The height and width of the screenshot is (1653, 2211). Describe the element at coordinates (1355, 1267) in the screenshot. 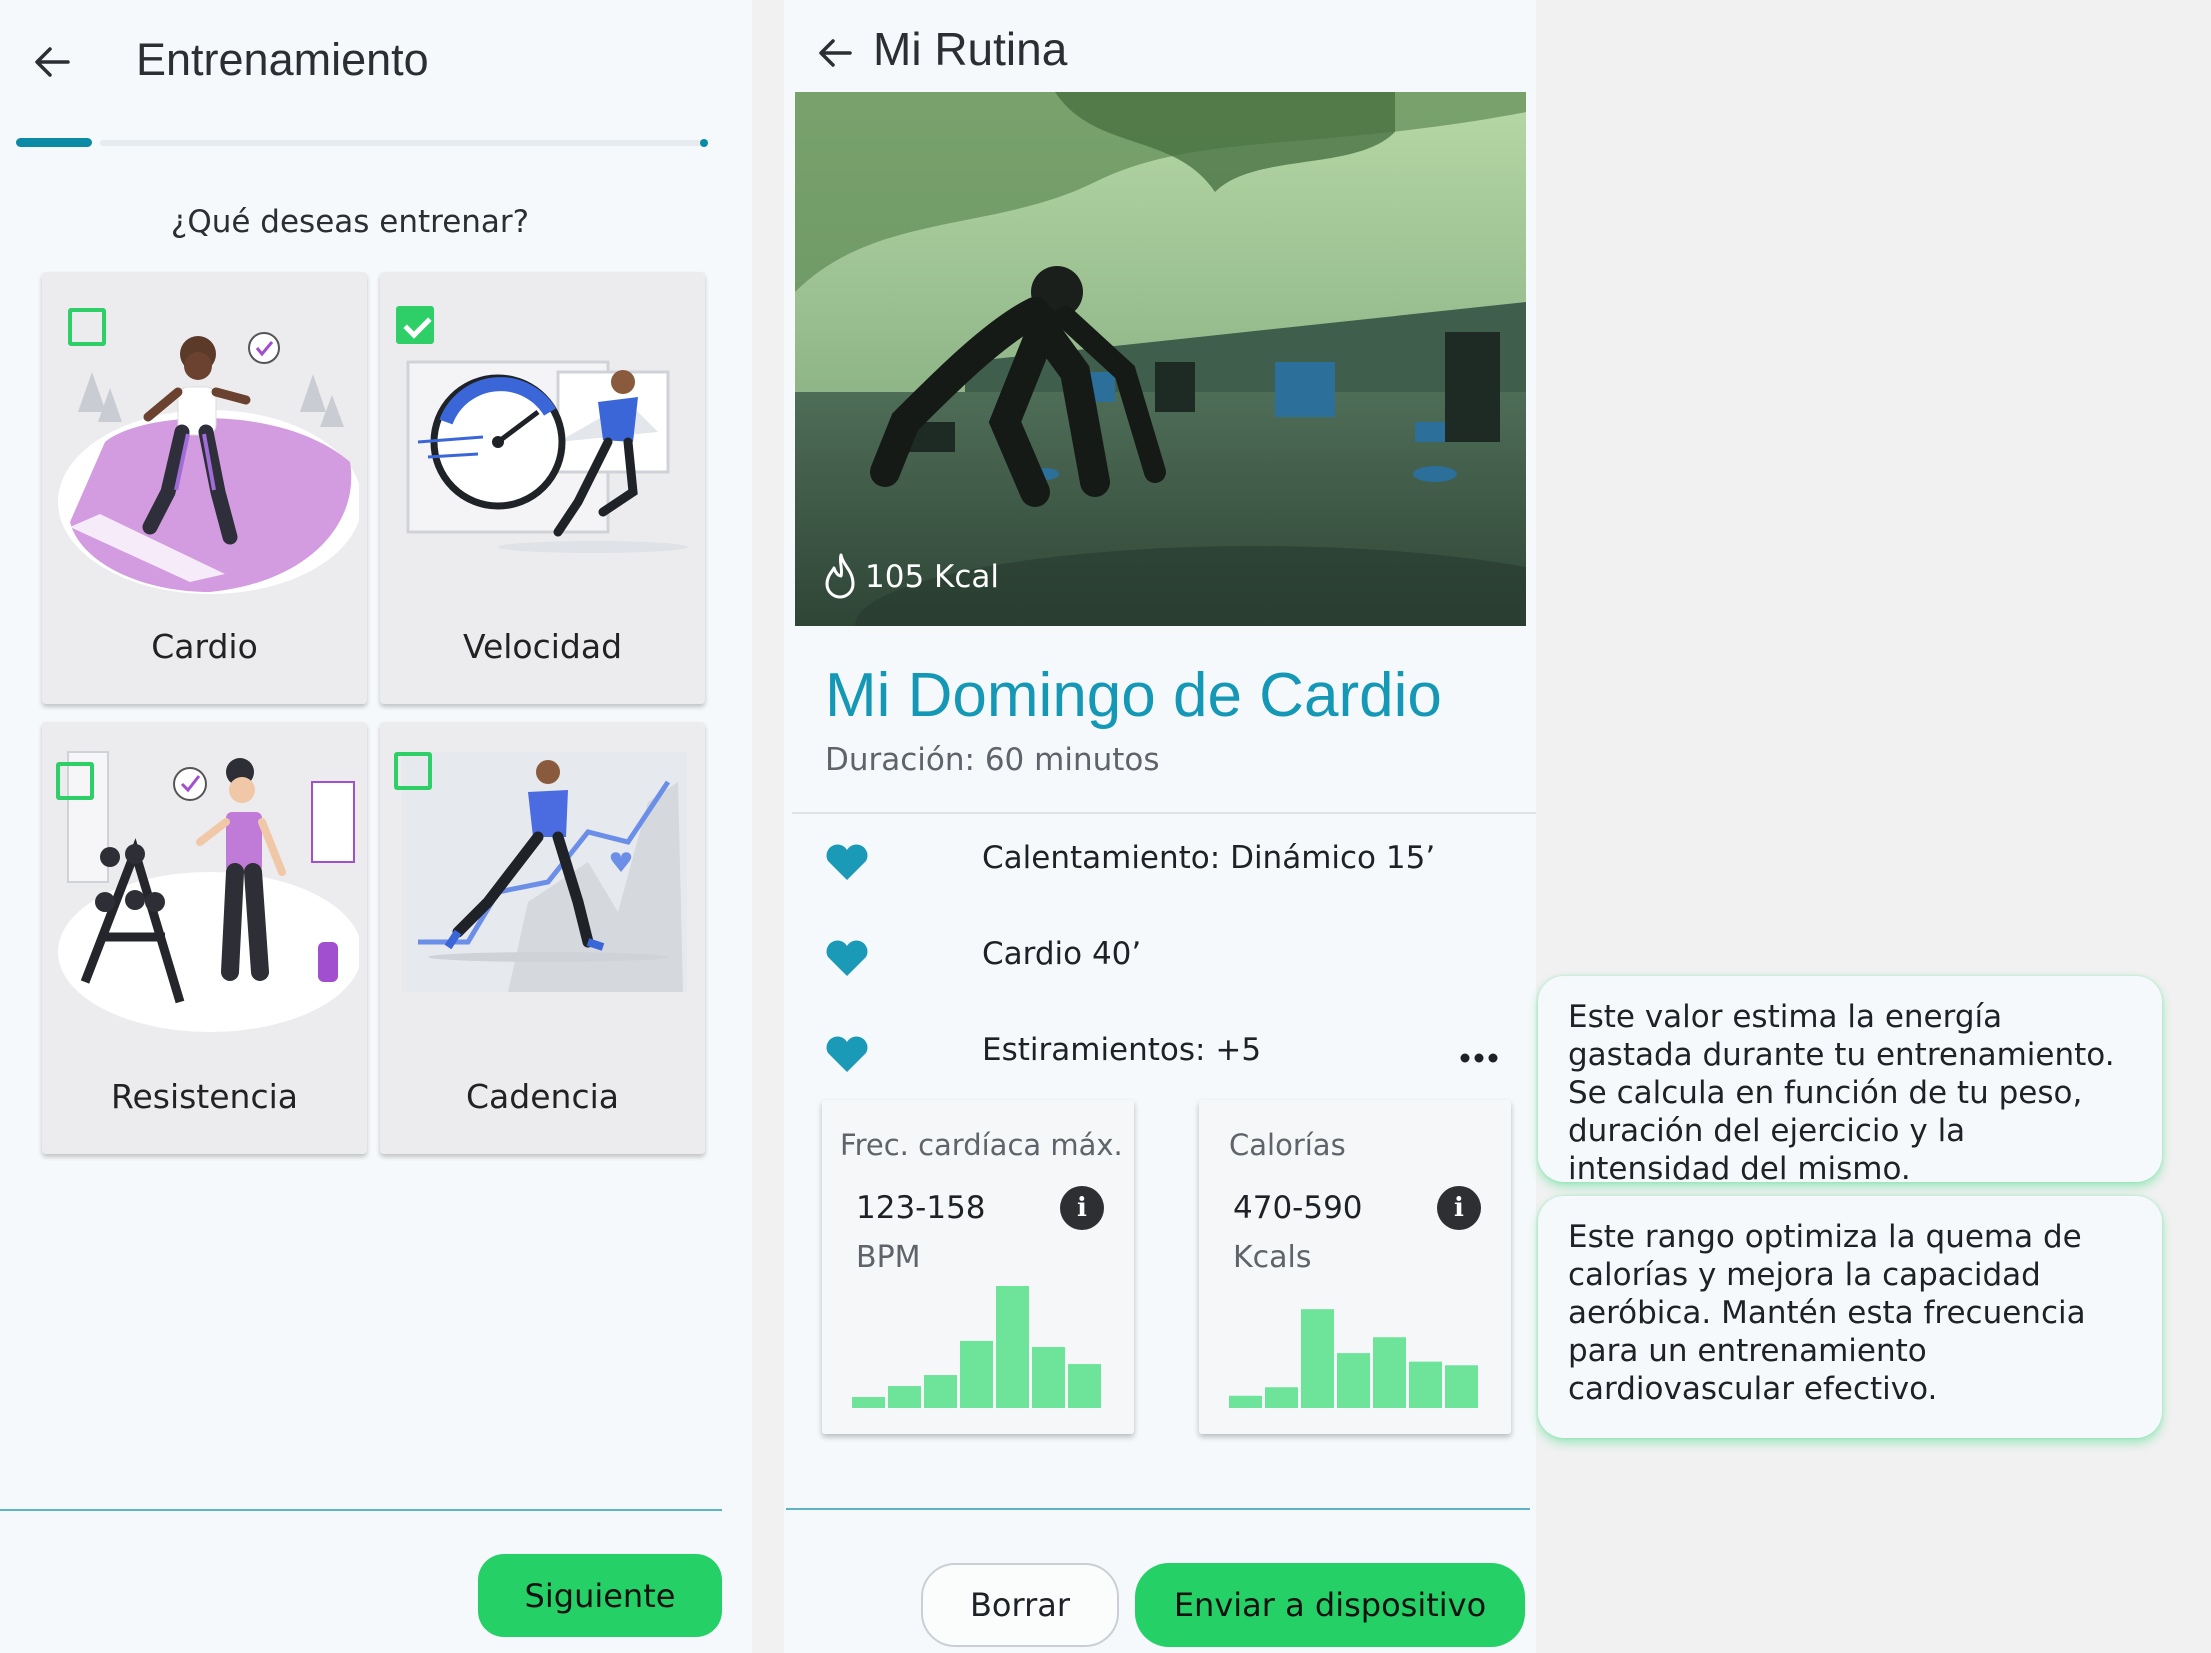

I see `calories-card: Calorías 470-590 Kcals i` at that location.